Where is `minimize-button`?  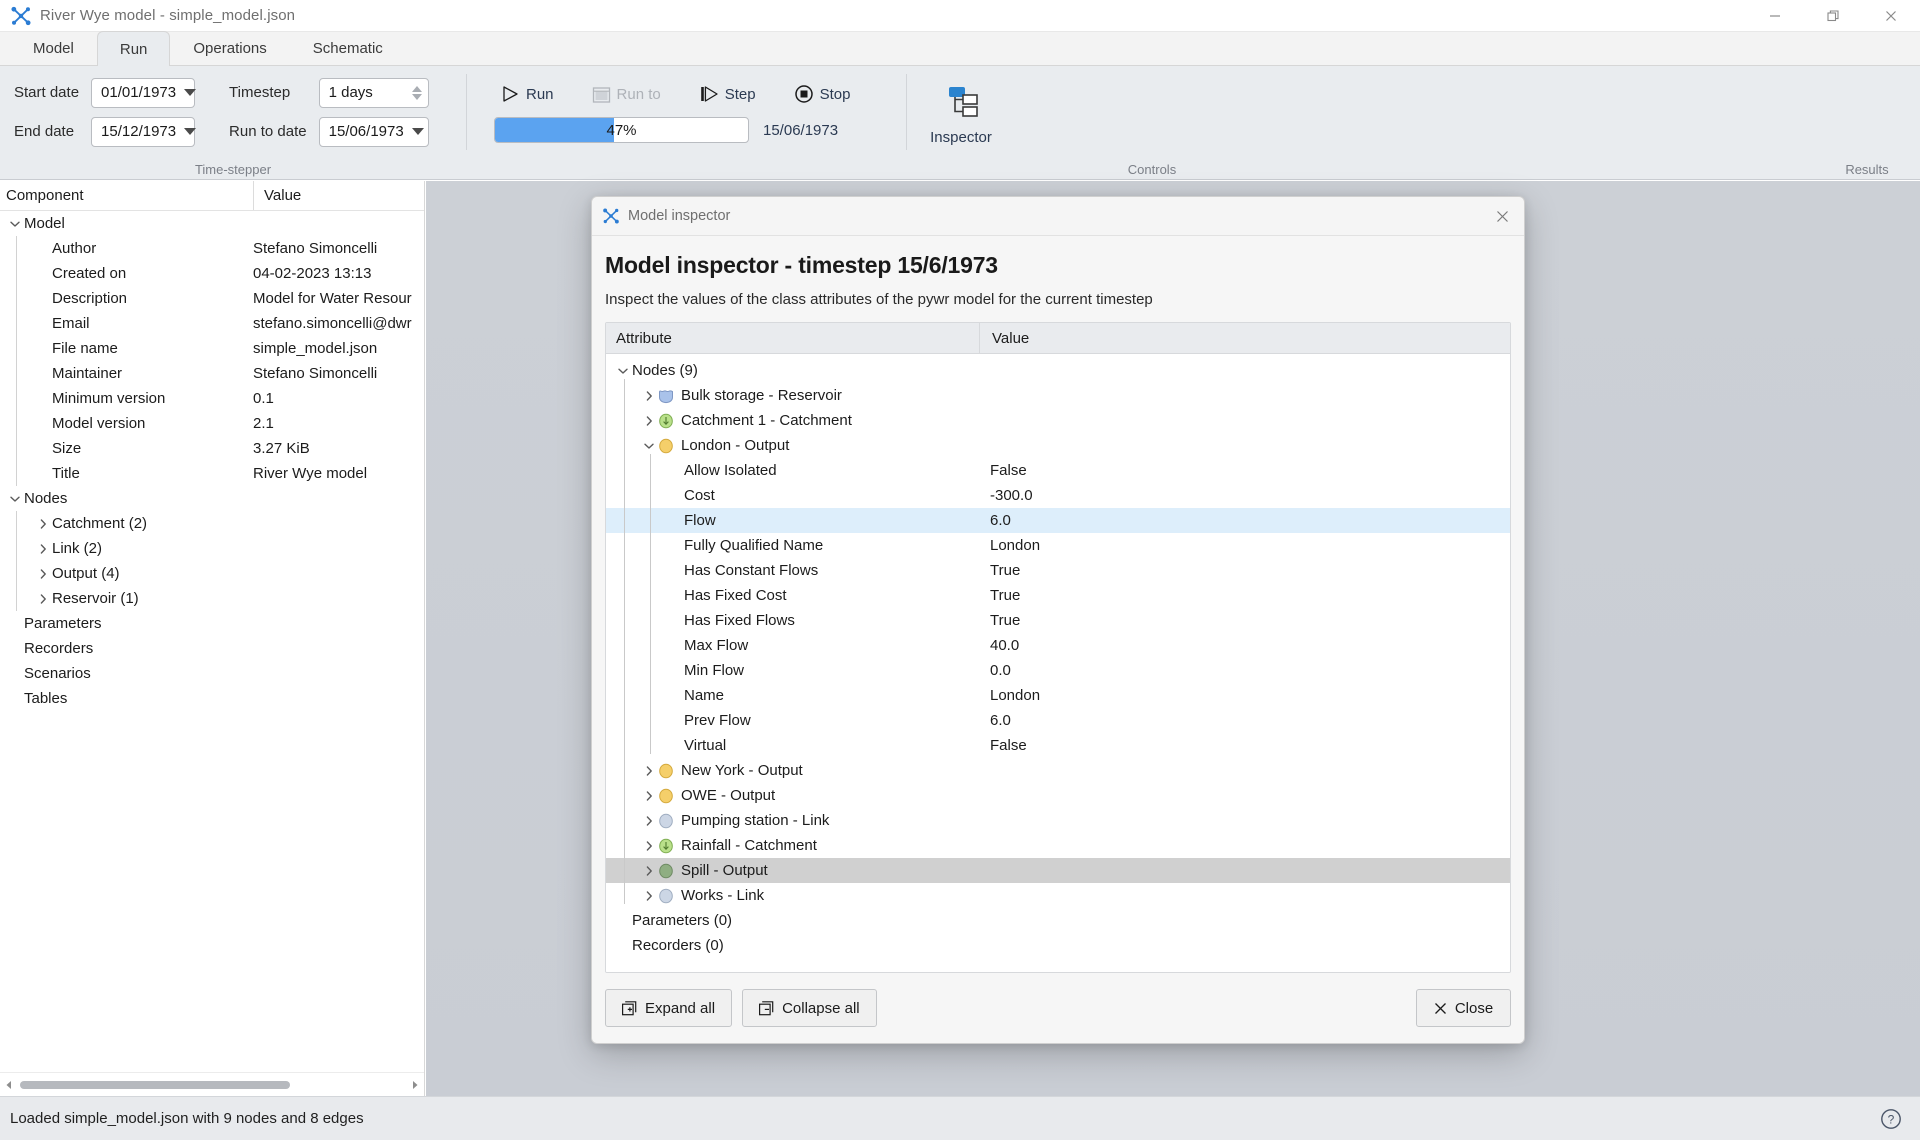
minimize-button is located at coordinates (1775, 16).